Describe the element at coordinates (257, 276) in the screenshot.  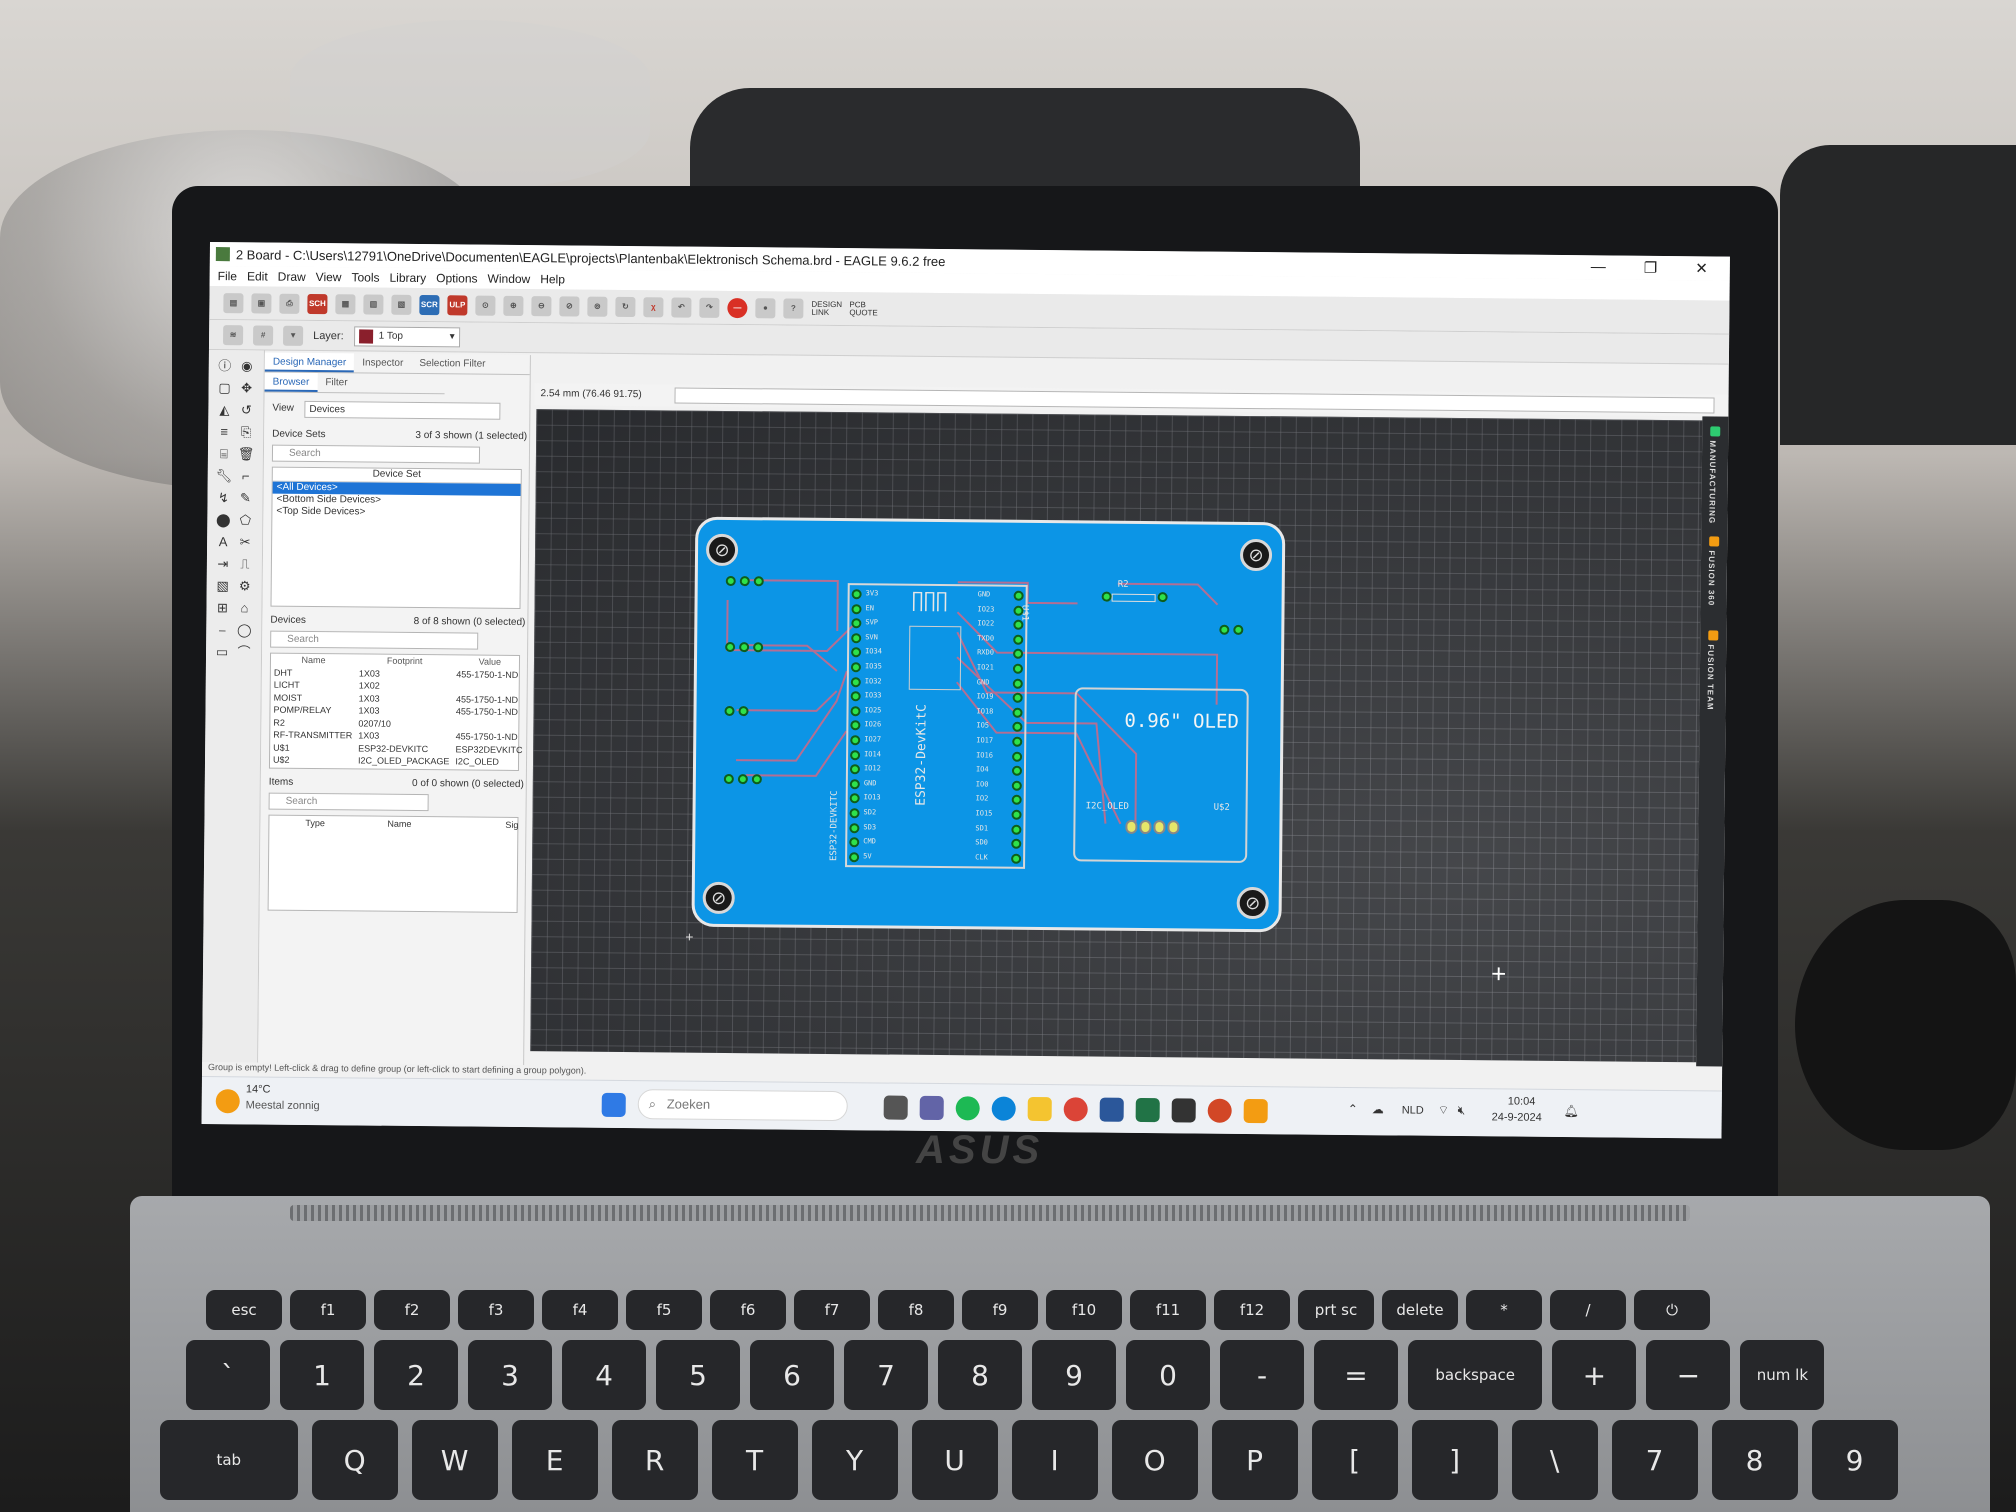
I see `menu-edit: Edit` at that location.